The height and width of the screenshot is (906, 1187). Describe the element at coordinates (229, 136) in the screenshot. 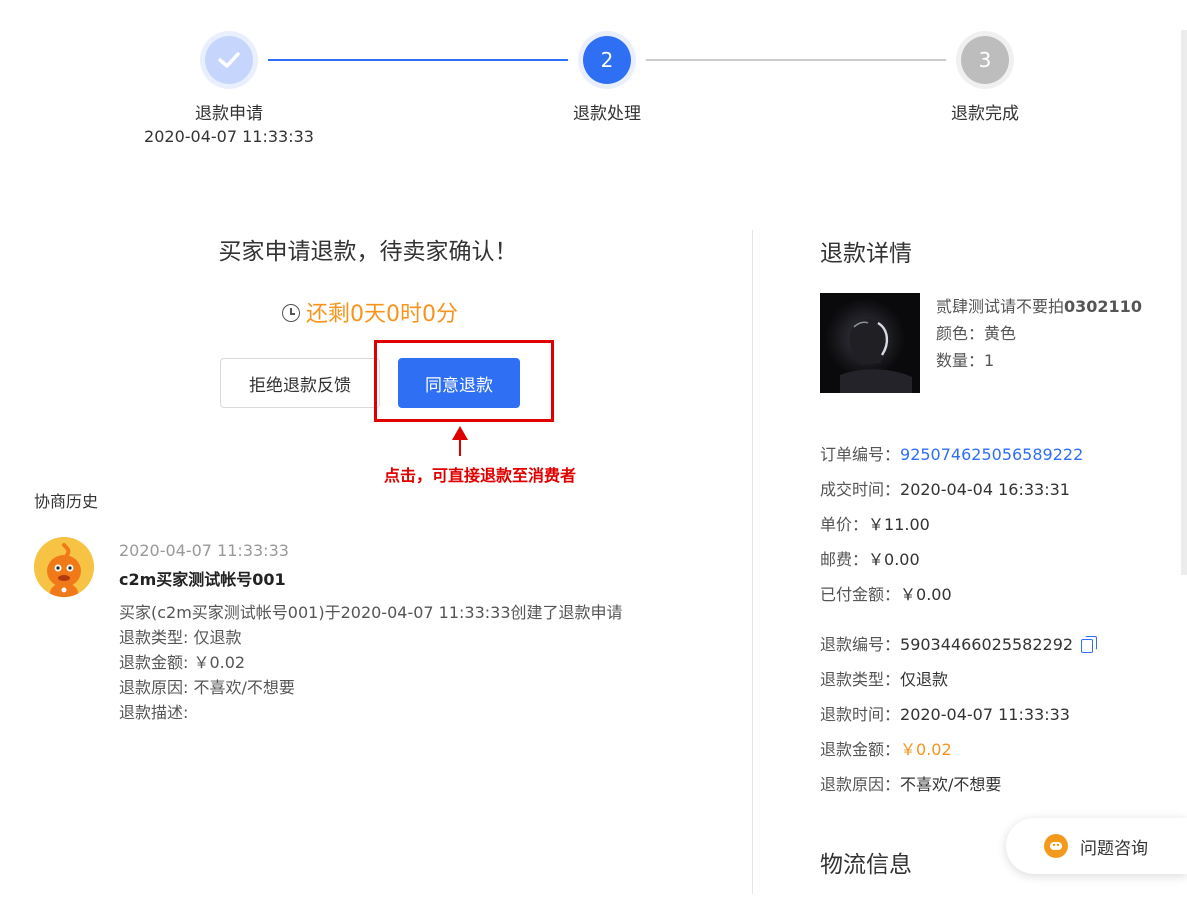

I see `step-1-time: 2020-04-07 11:33:33` at that location.